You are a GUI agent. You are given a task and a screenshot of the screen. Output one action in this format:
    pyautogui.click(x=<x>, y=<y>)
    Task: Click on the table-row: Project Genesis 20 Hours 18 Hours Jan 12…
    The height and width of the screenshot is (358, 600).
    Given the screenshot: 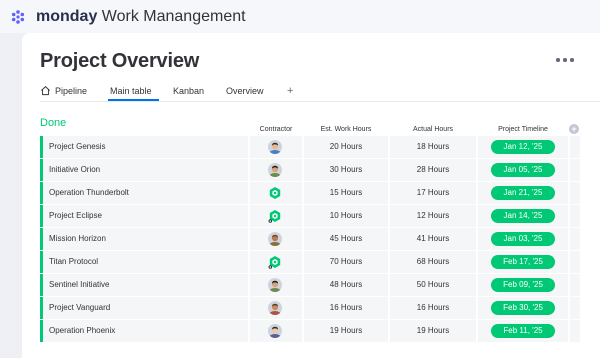 What is the action you would take?
    pyautogui.click(x=304, y=147)
    